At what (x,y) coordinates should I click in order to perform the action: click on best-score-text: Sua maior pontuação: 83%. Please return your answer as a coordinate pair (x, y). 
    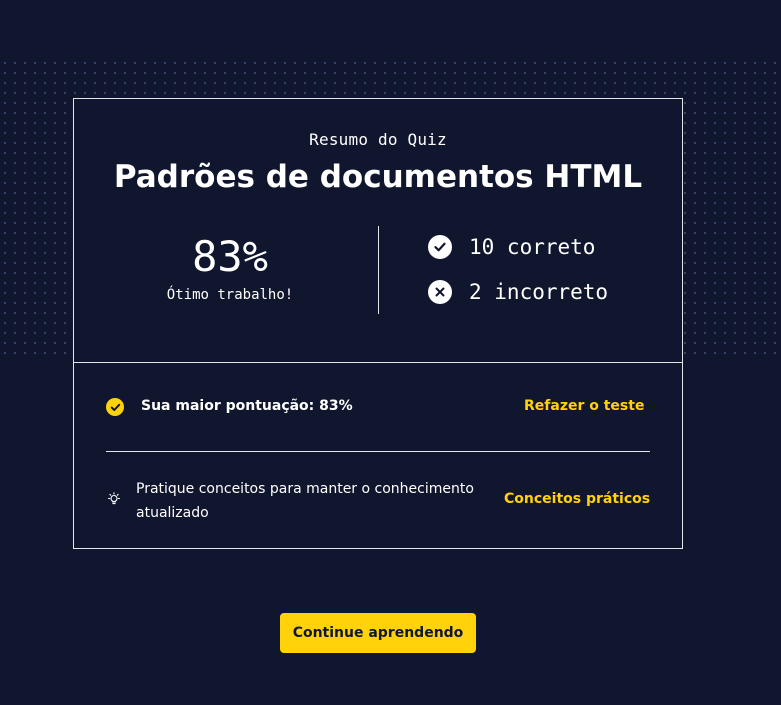
    Looking at the image, I should click on (247, 406).